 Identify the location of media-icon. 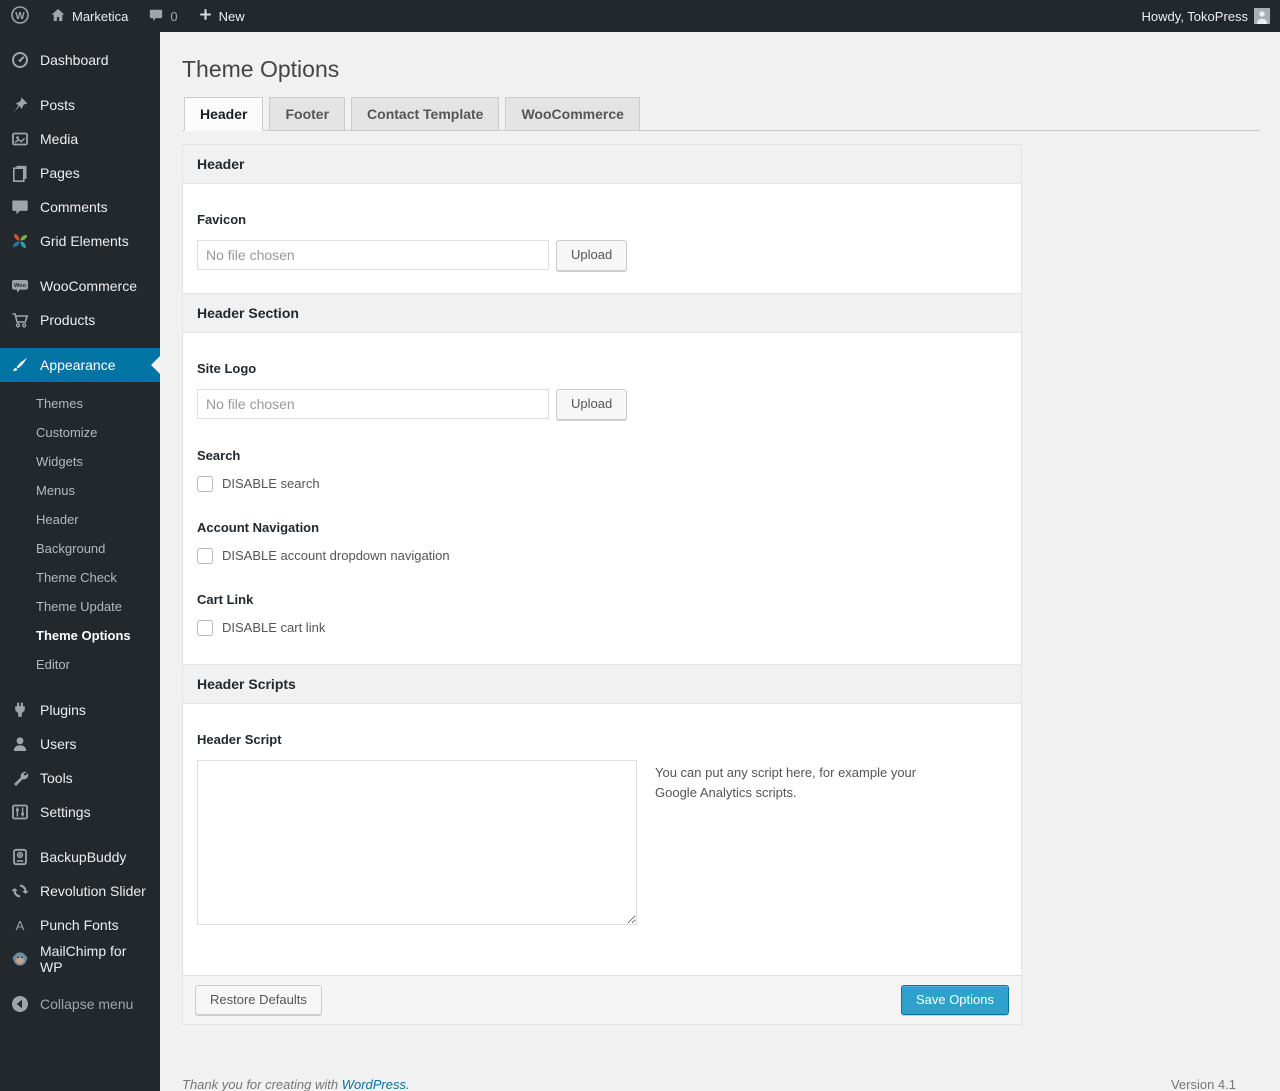
(20, 139).